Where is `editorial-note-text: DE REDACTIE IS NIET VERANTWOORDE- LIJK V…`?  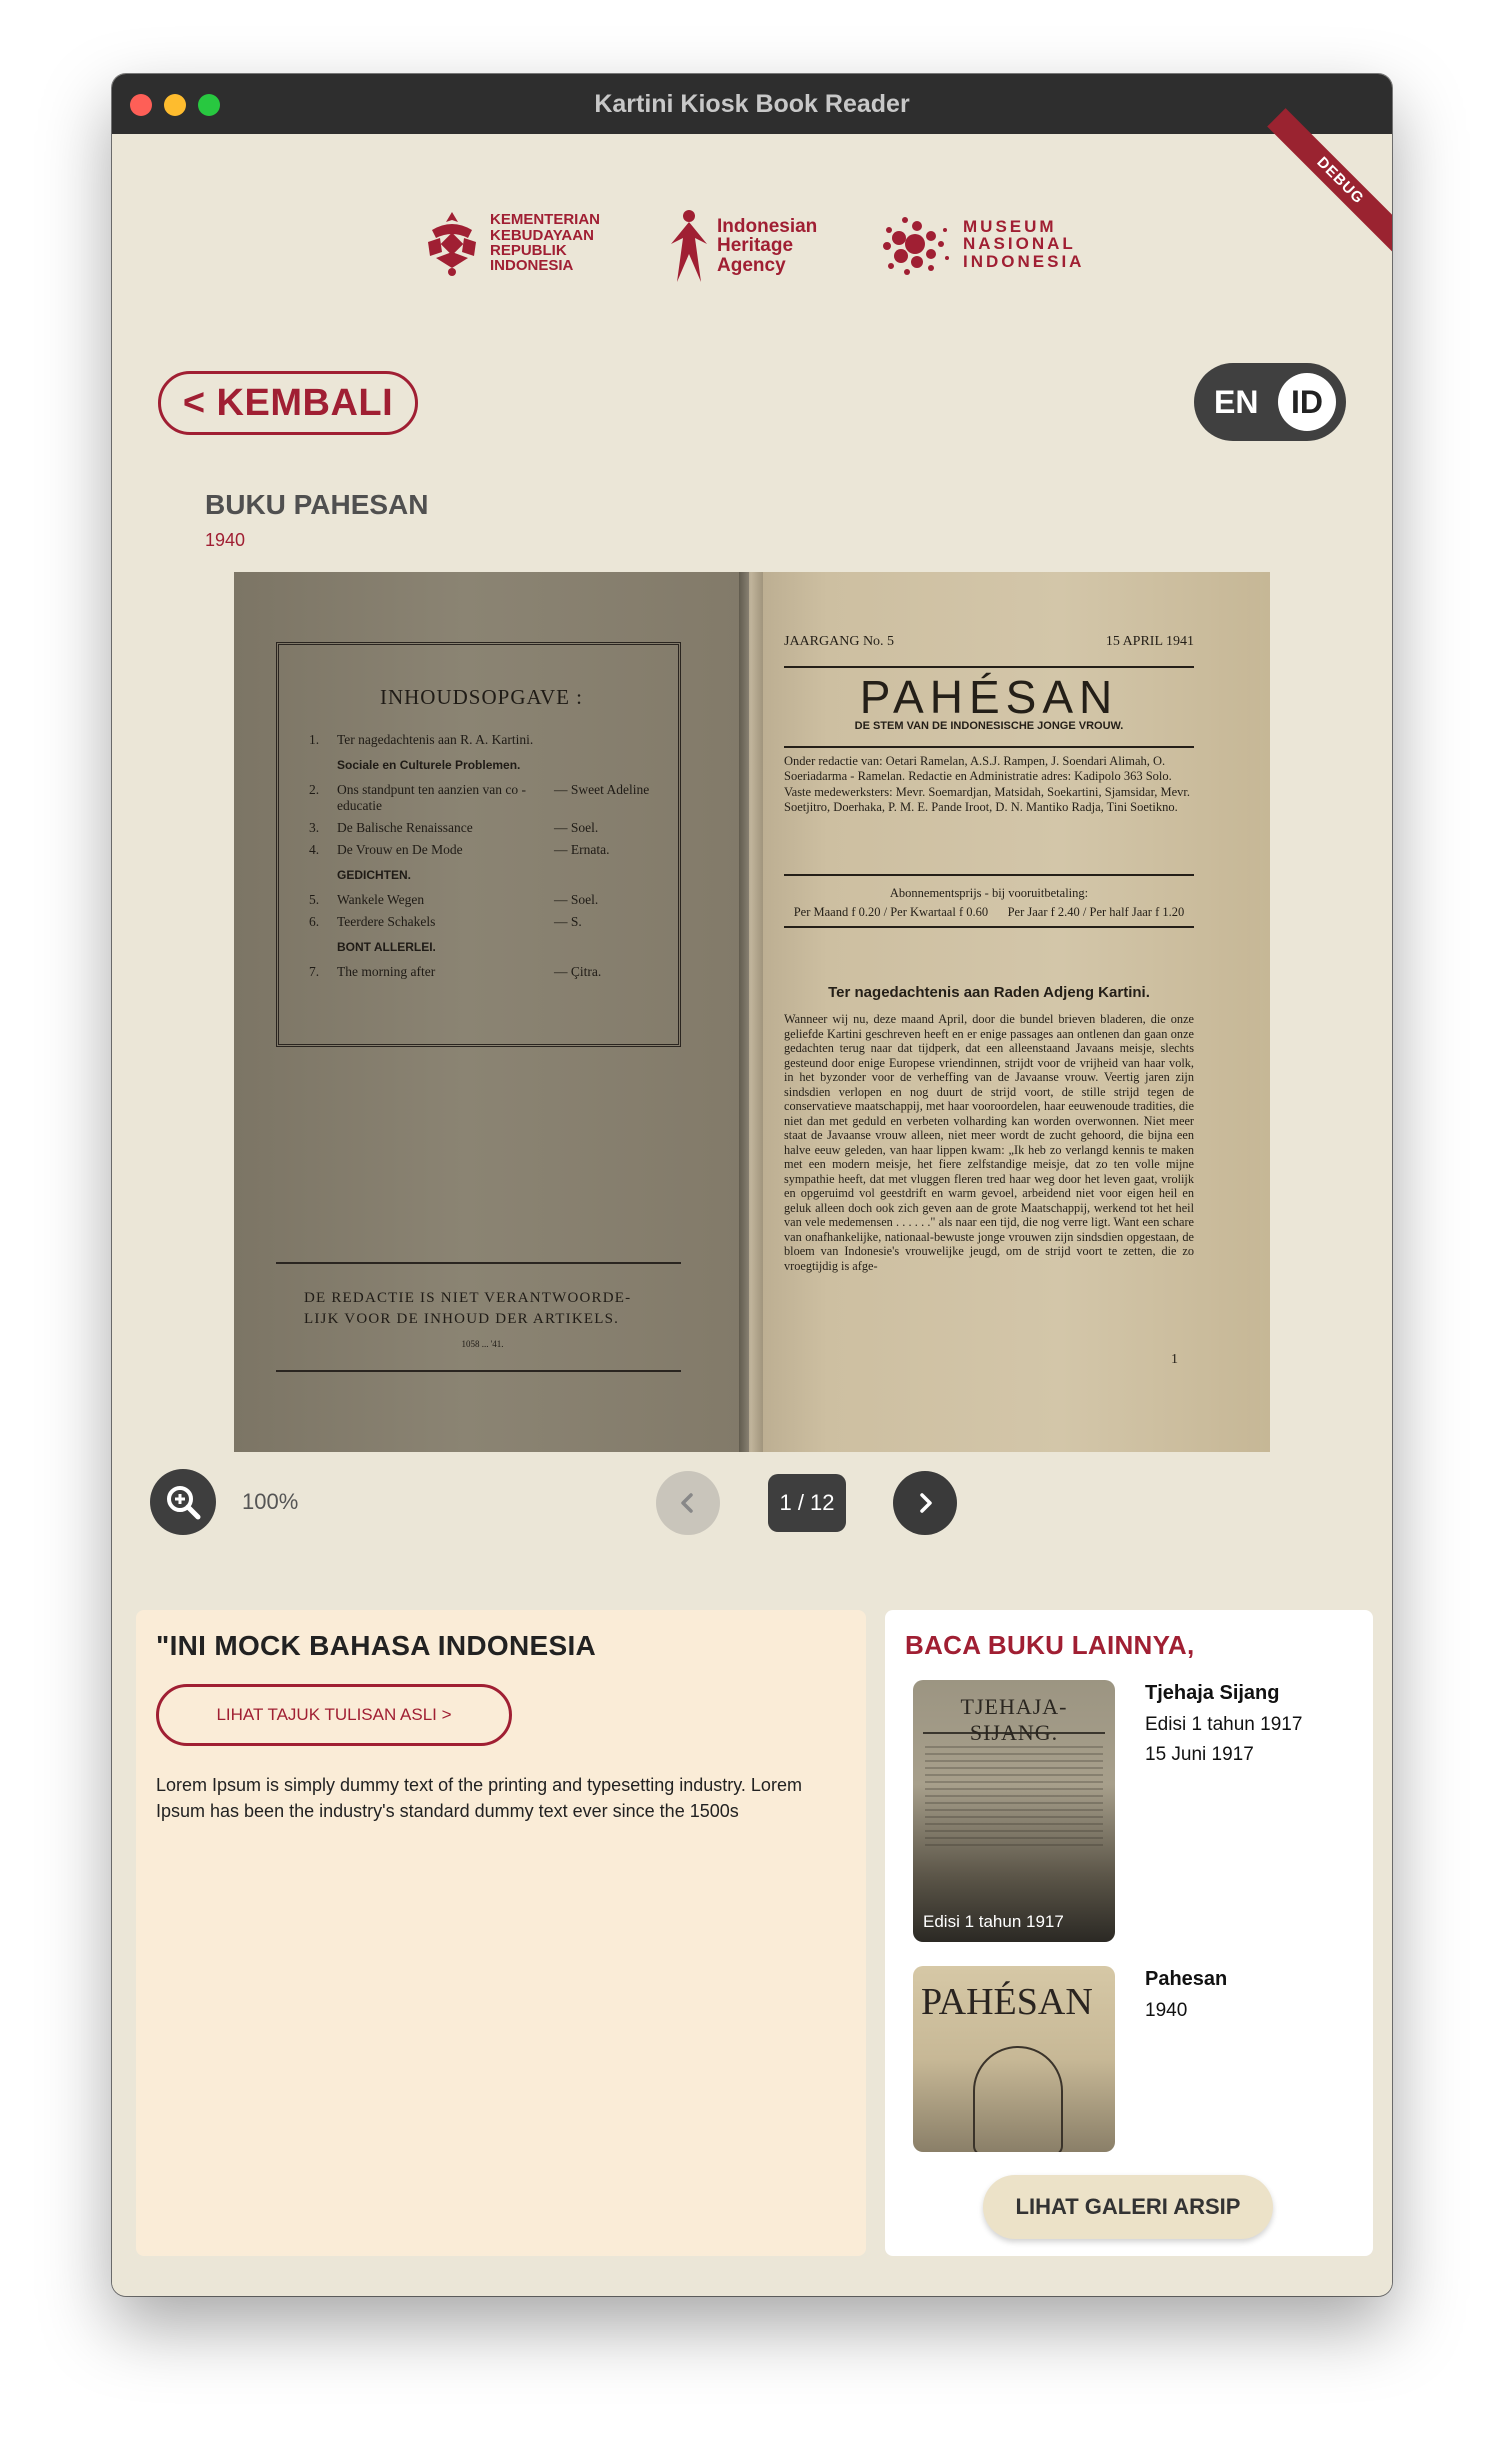
editorial-note-text: DE REDACTIE IS NIET VERANTWOORDE- LIJK V… is located at coordinates (468, 1308).